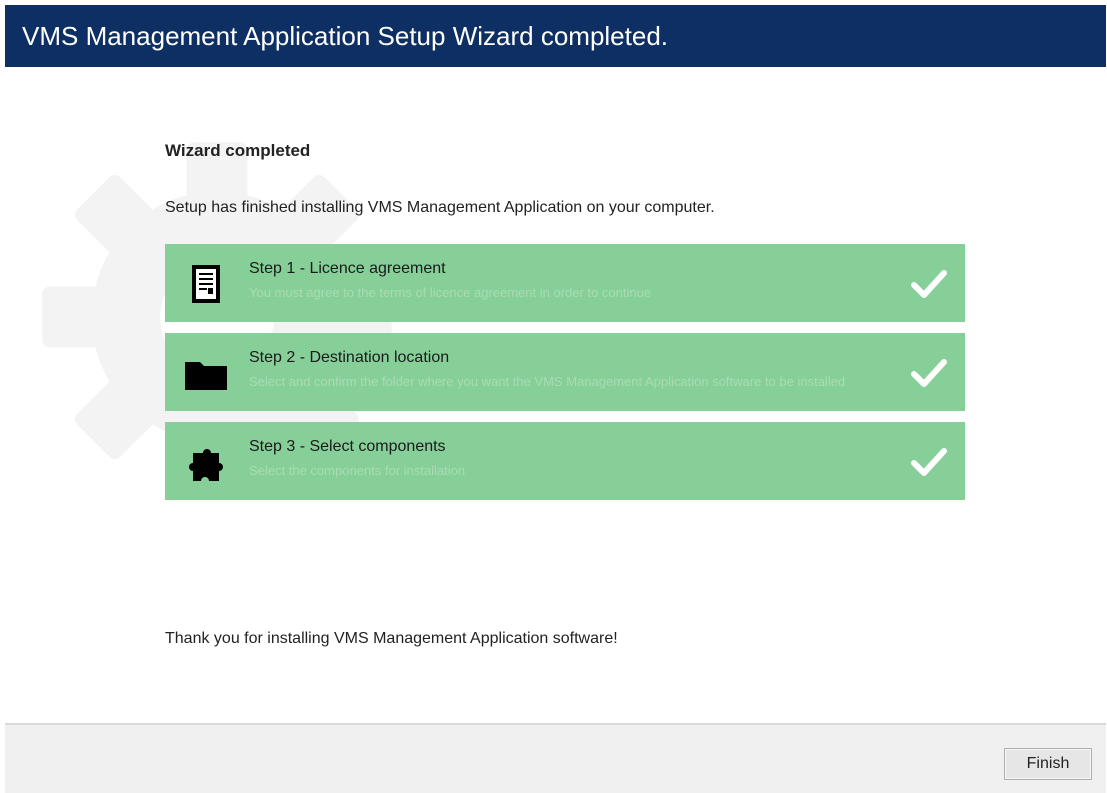  What do you see at coordinates (357, 470) in the screenshot?
I see `step-description: Select the components for installation` at bounding box center [357, 470].